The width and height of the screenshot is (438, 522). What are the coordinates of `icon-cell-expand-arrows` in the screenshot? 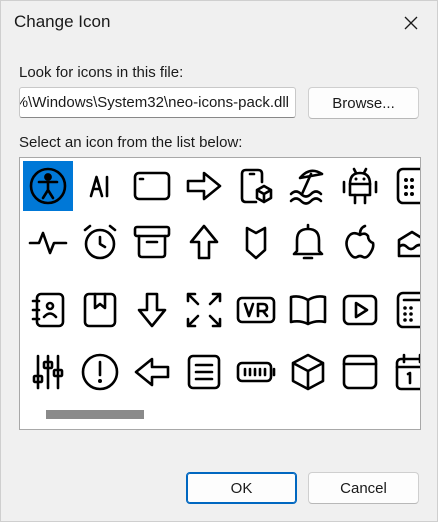 It's located at (204, 310).